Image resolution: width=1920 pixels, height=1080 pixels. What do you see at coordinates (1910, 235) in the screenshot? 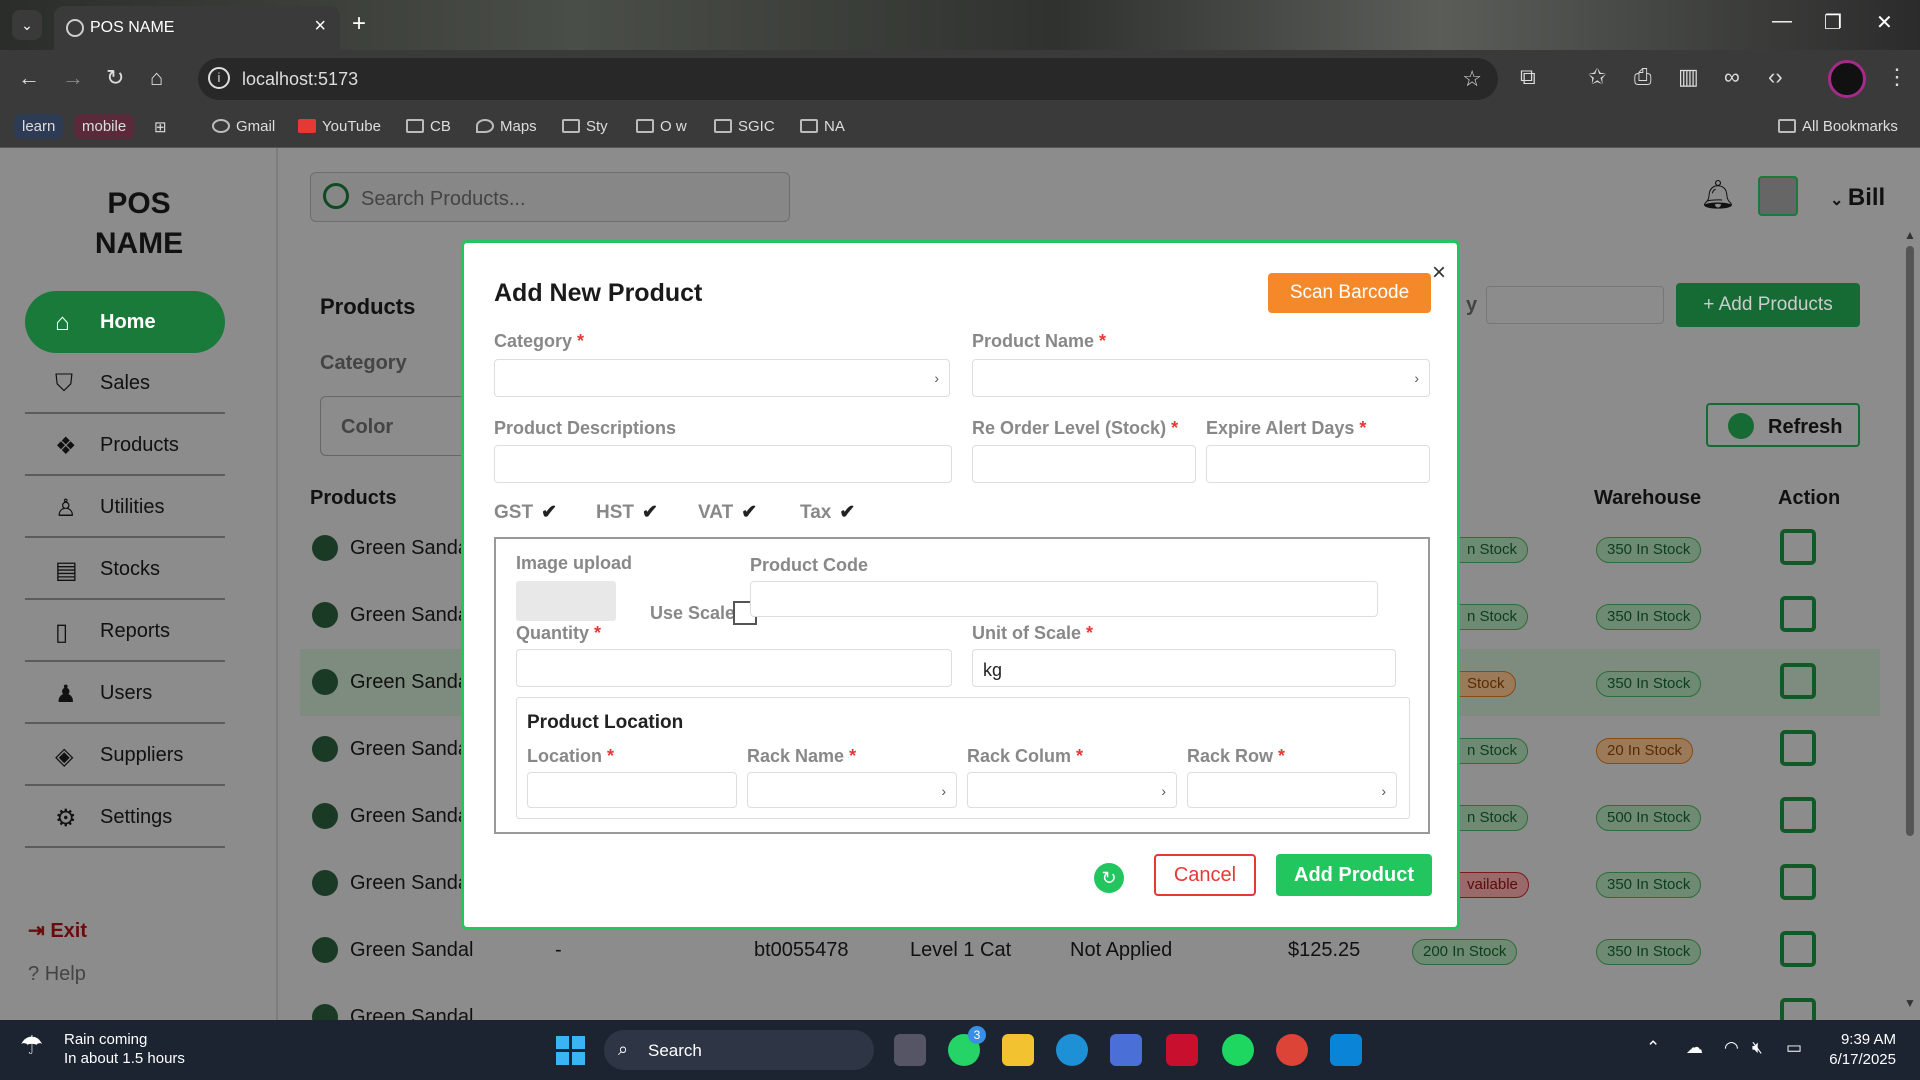
I see `scroll-up-icon: ▲` at bounding box center [1910, 235].